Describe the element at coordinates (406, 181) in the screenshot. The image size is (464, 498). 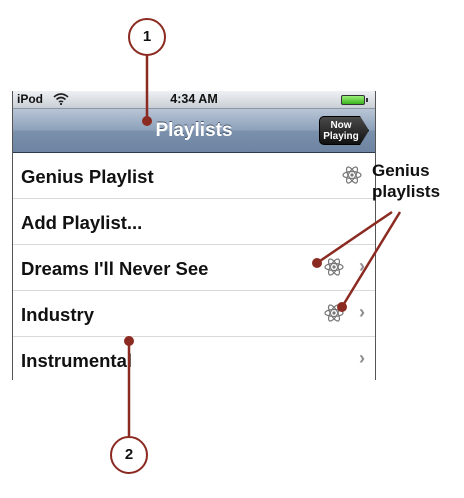
I see `genius-playlists-label: Genius playlists` at that location.